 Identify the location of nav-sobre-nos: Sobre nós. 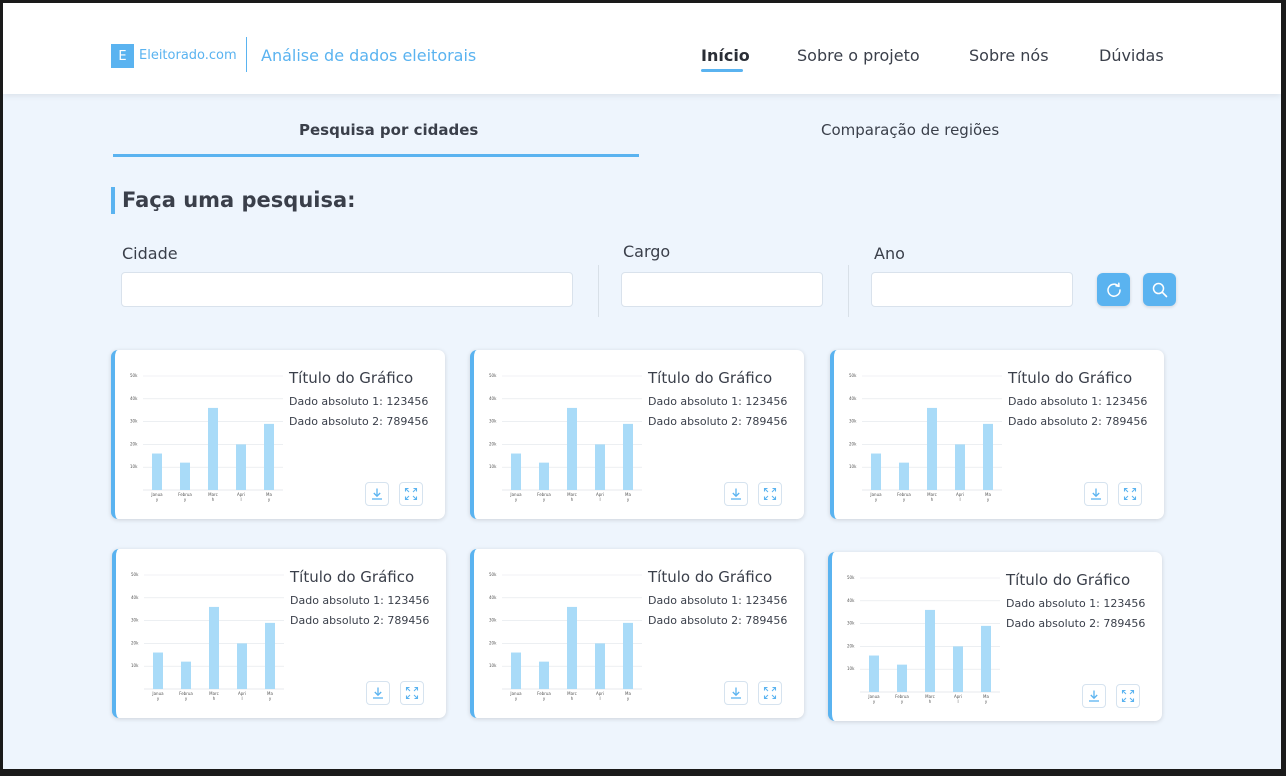
(1009, 55).